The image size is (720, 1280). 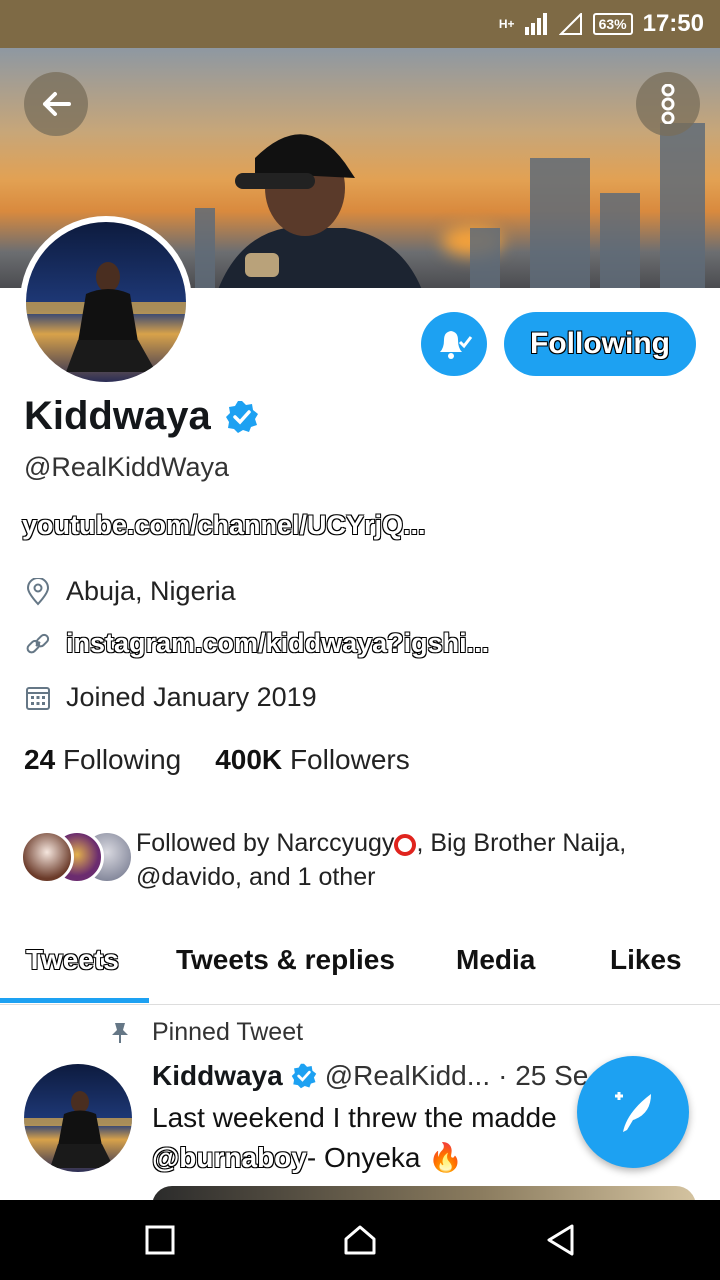 What do you see at coordinates (495, 960) in the screenshot?
I see `tab-media: Media` at bounding box center [495, 960].